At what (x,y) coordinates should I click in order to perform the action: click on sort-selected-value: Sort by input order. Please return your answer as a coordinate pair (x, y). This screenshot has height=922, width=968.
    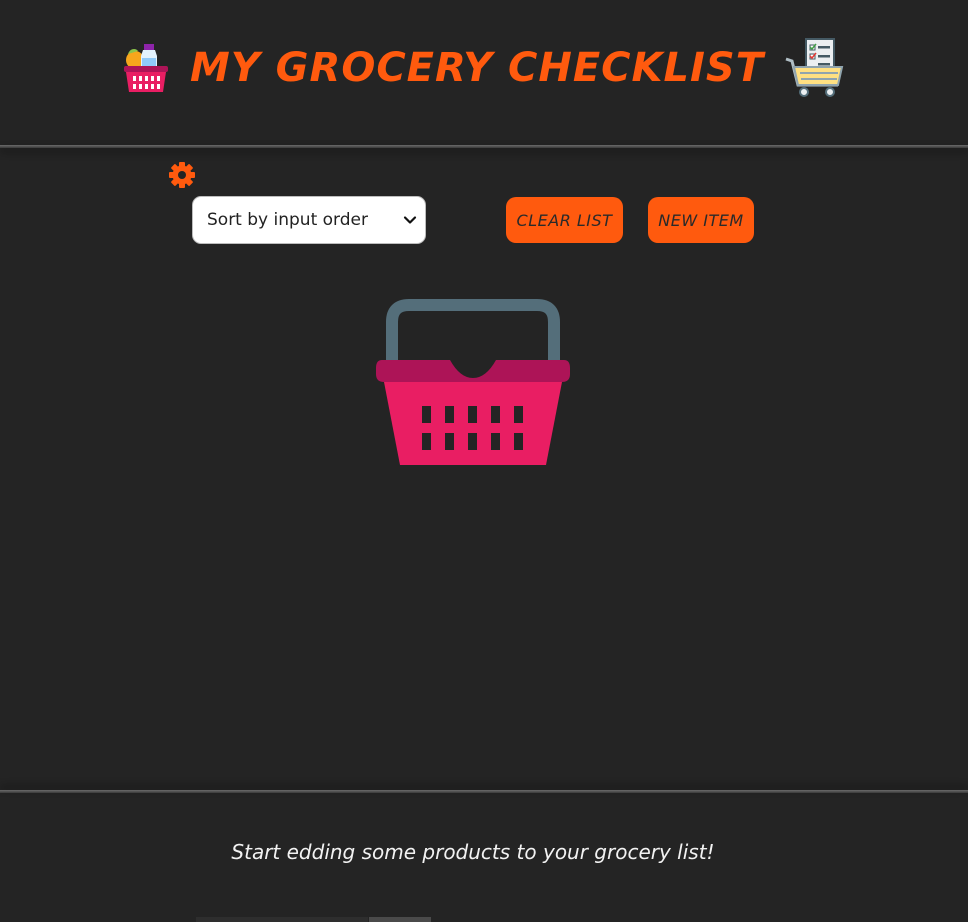
    Looking at the image, I should click on (287, 220).